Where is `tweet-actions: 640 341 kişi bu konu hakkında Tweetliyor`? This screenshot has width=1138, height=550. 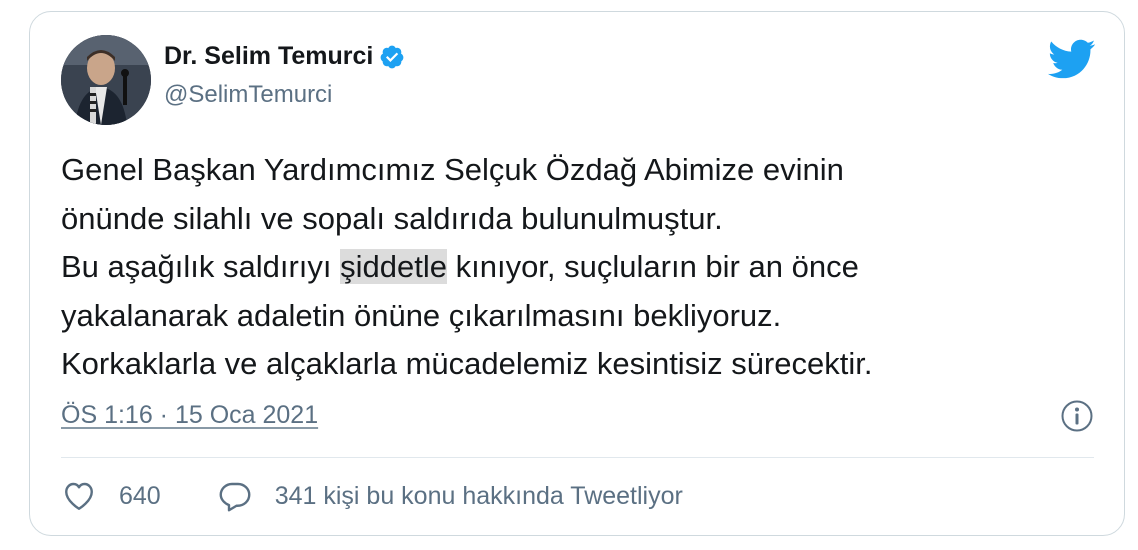
tweet-actions: 640 341 kişi bu konu hakkında Tweetliyor is located at coordinates (372, 496).